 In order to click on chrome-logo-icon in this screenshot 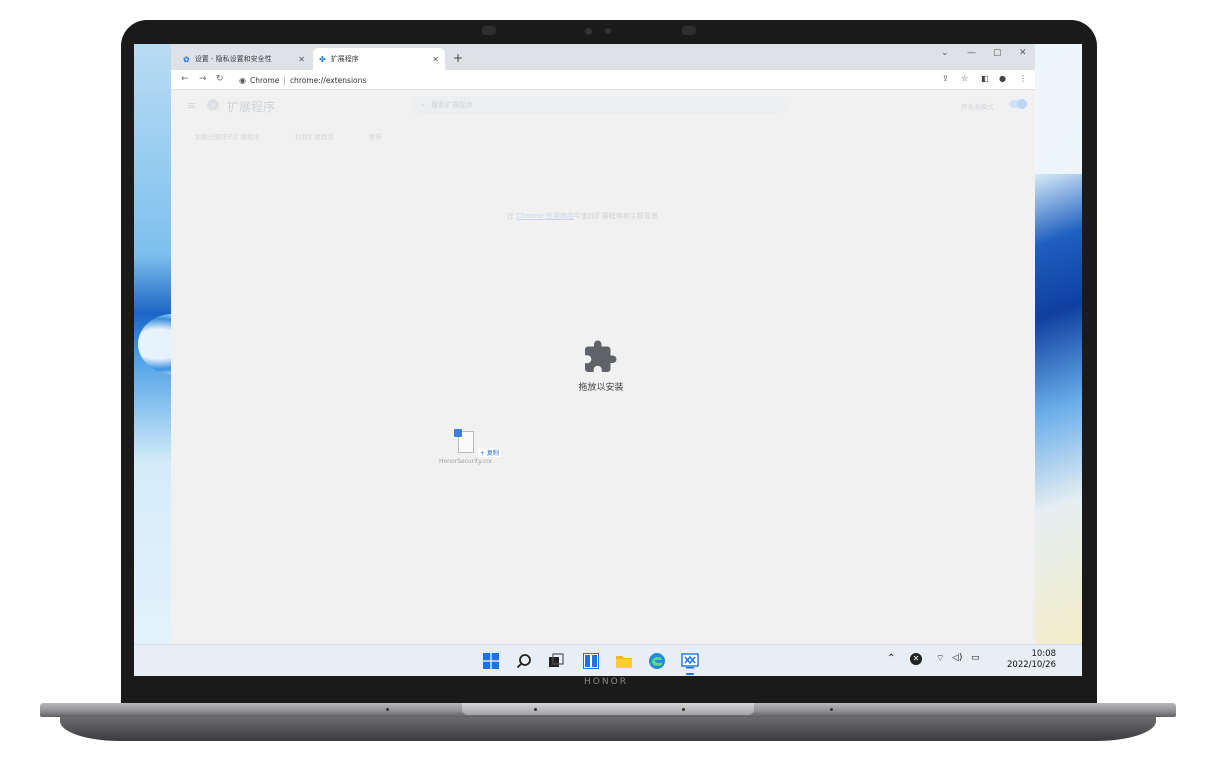, I will do `click(213, 105)`.